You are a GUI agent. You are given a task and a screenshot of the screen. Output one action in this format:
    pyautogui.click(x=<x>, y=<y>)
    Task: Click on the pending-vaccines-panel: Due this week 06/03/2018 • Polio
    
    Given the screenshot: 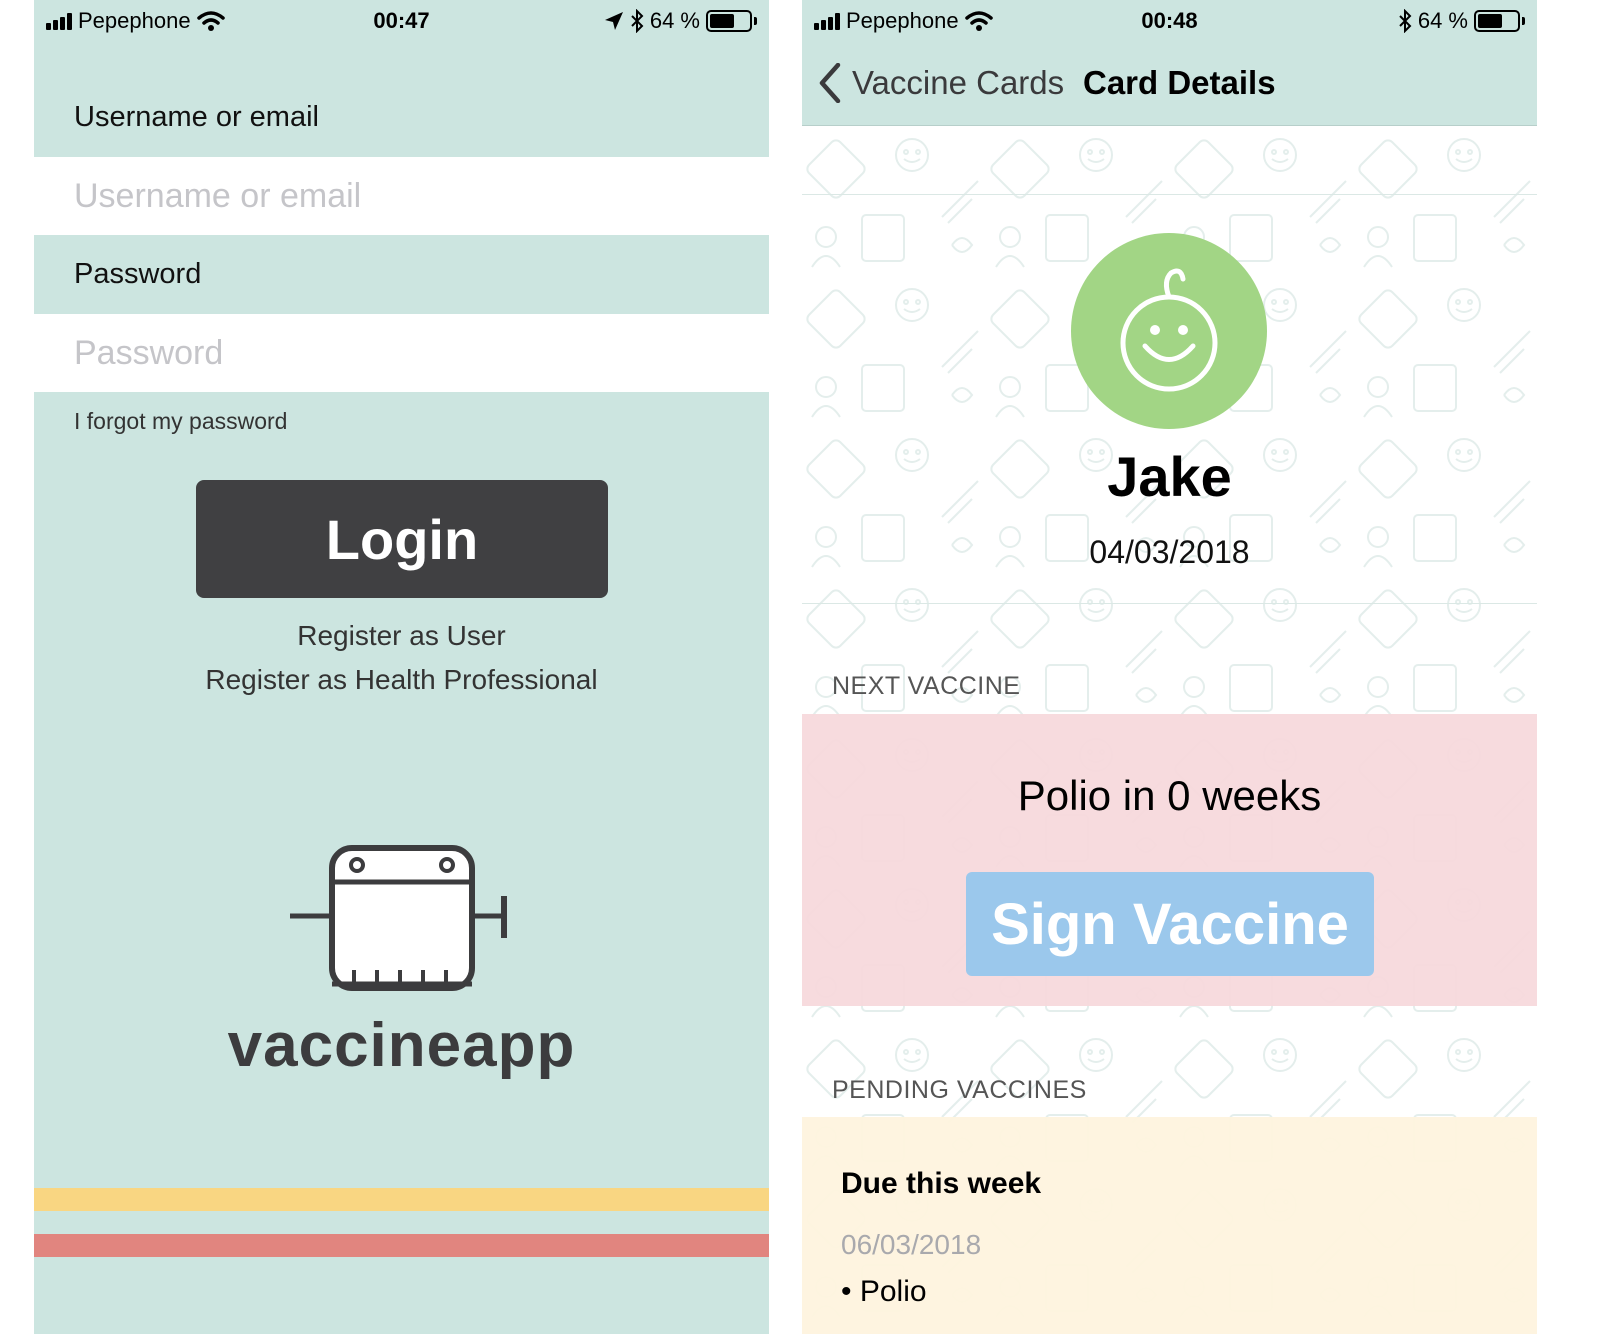 What is the action you would take?
    pyautogui.click(x=1169, y=1225)
    